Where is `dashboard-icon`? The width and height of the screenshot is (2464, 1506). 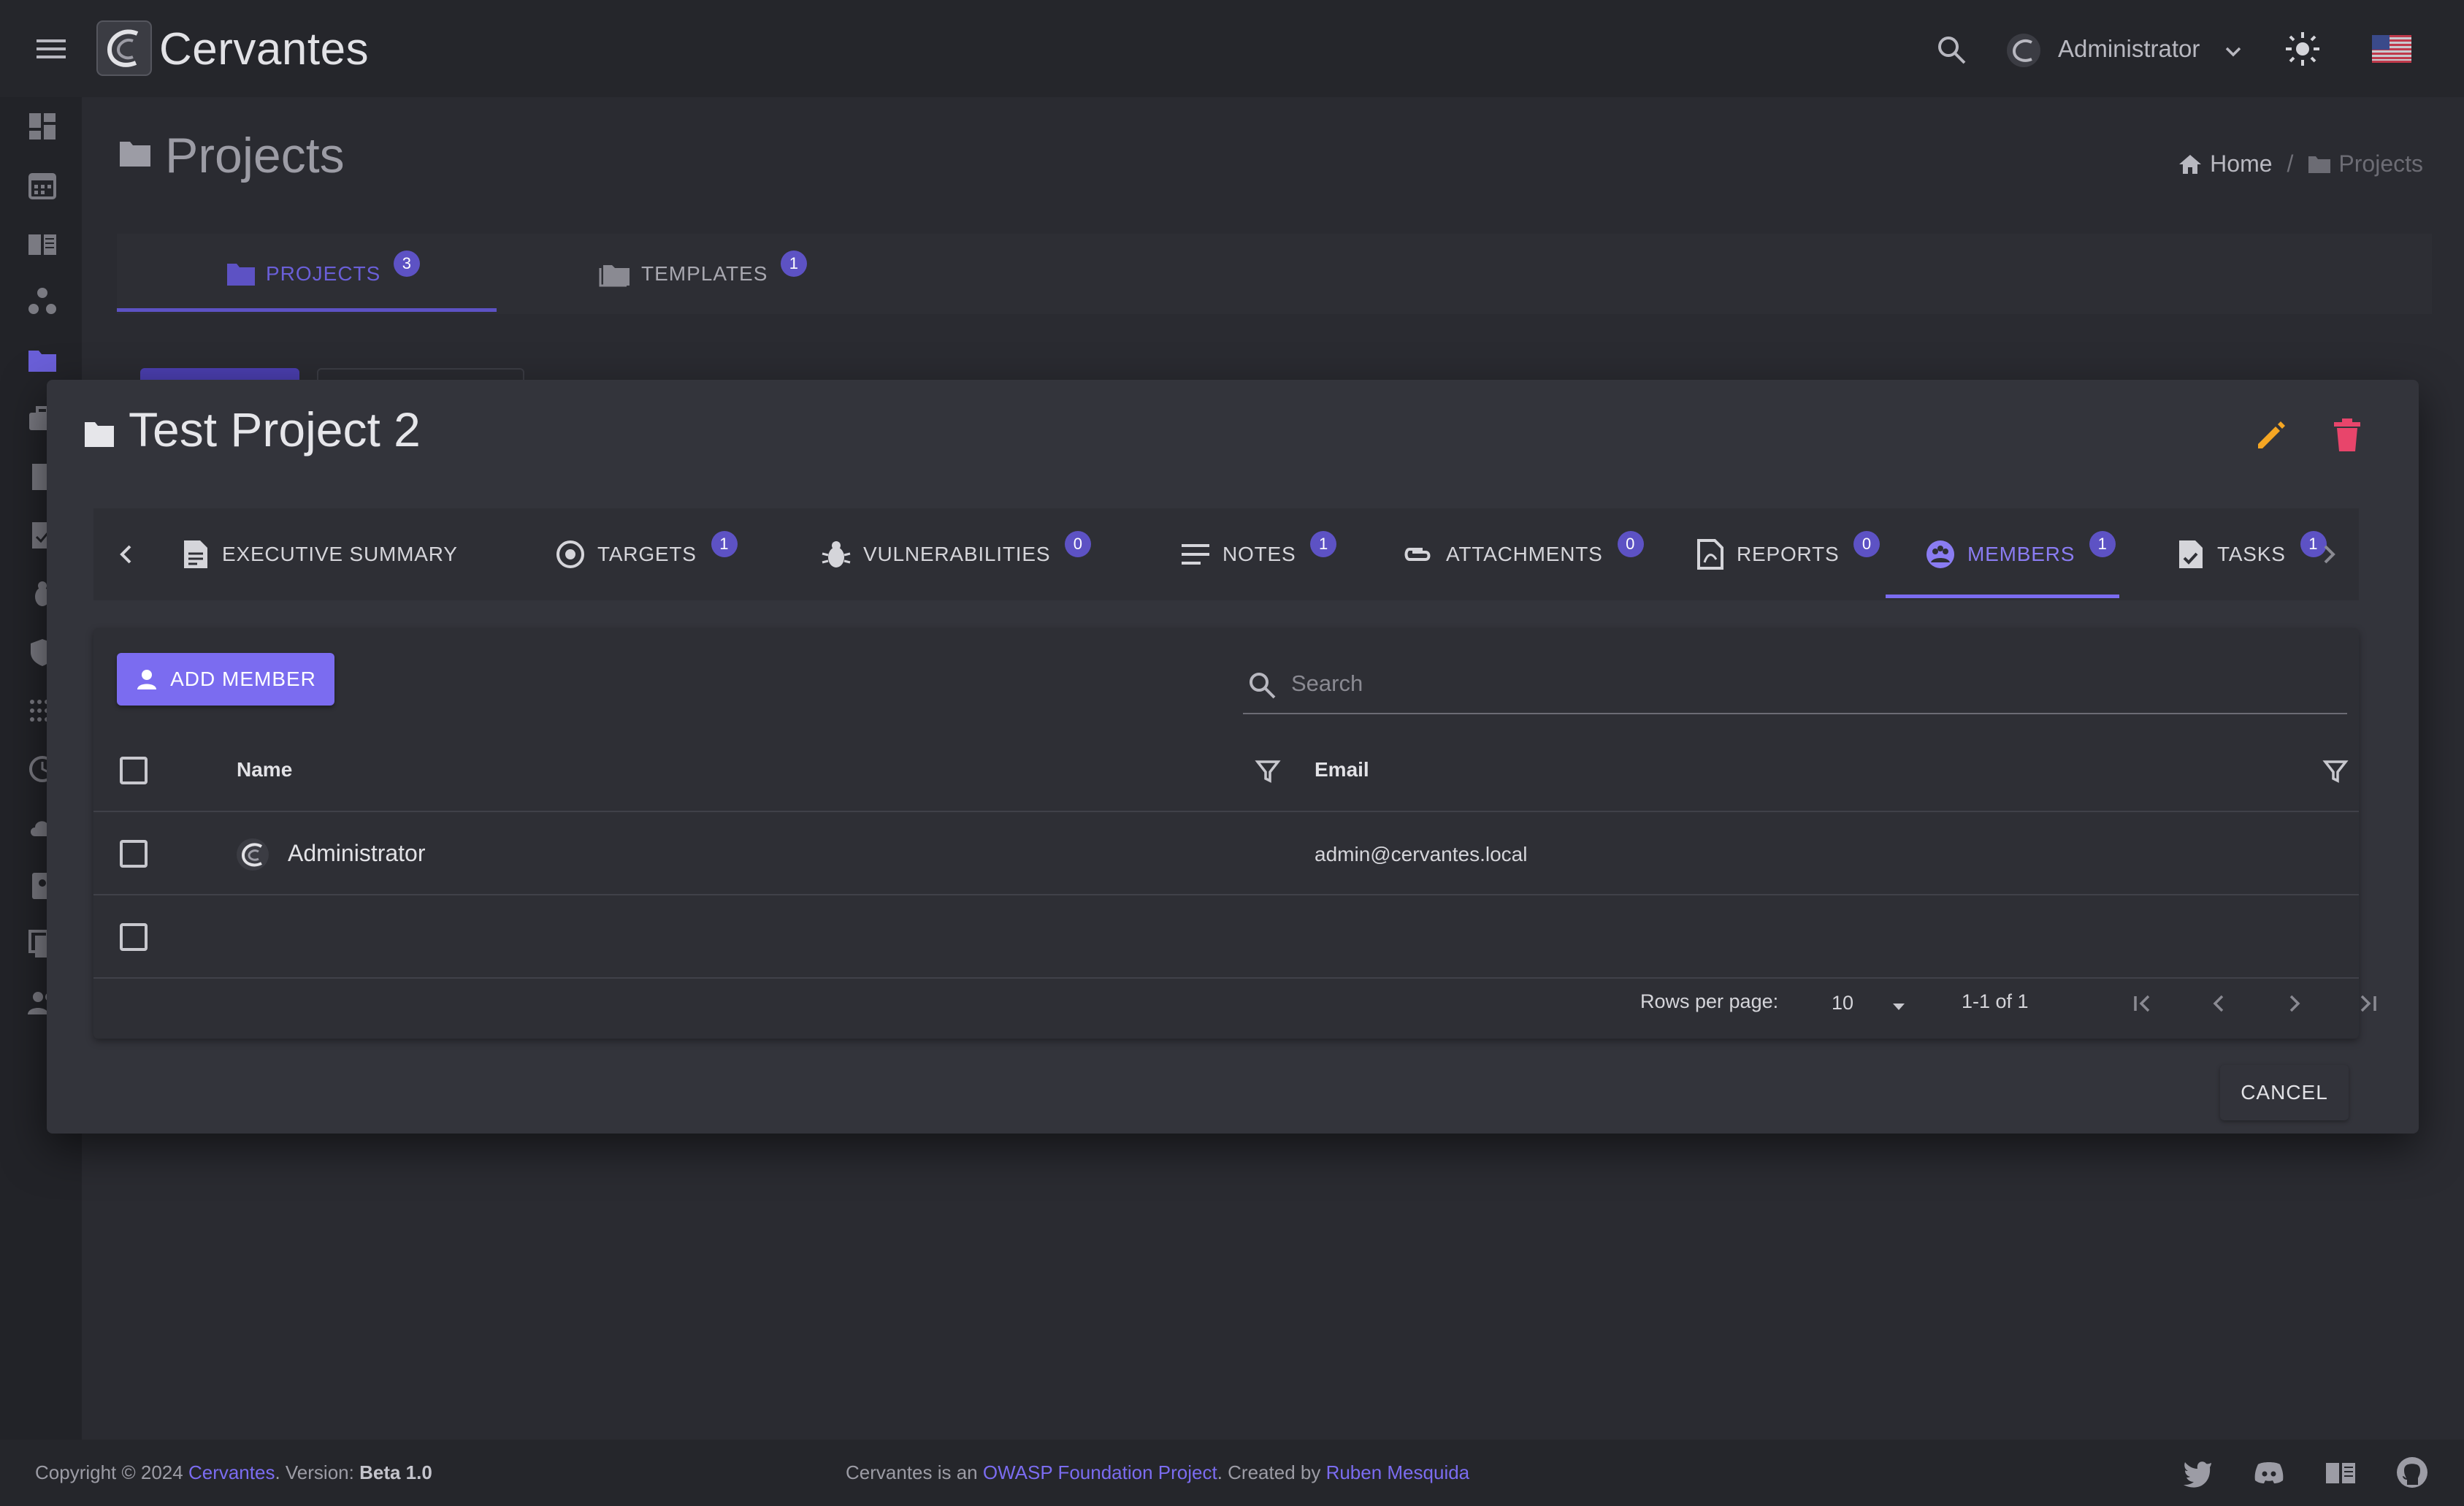 dashboard-icon is located at coordinates (42, 126).